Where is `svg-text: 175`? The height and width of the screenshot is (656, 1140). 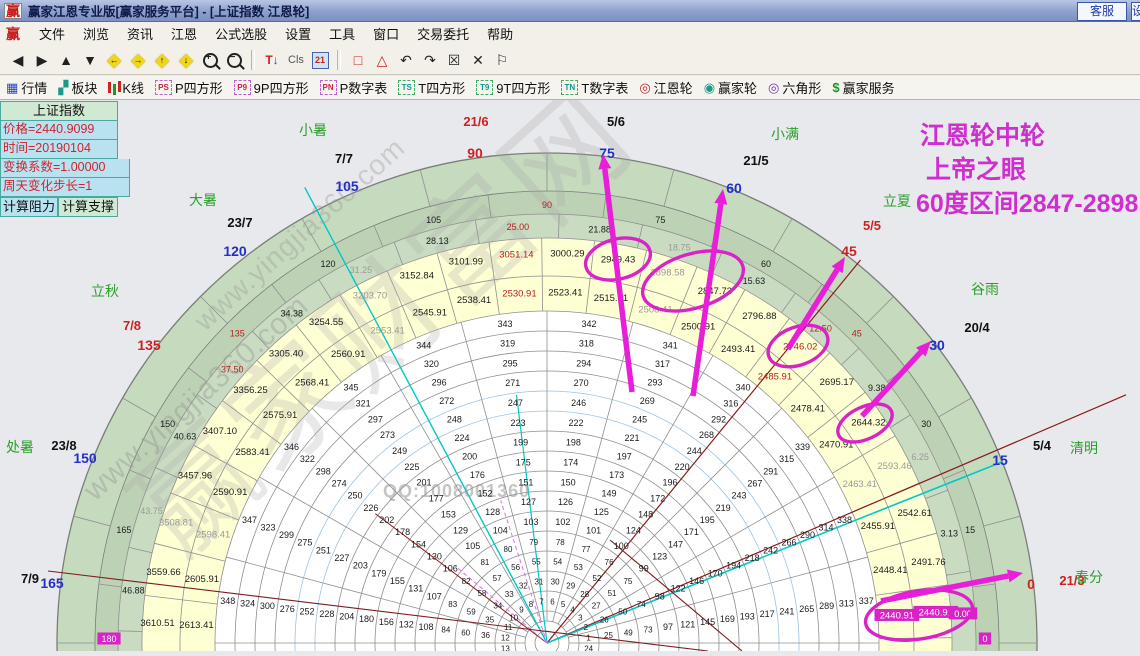
svg-text: 175 is located at coordinates (523, 463).